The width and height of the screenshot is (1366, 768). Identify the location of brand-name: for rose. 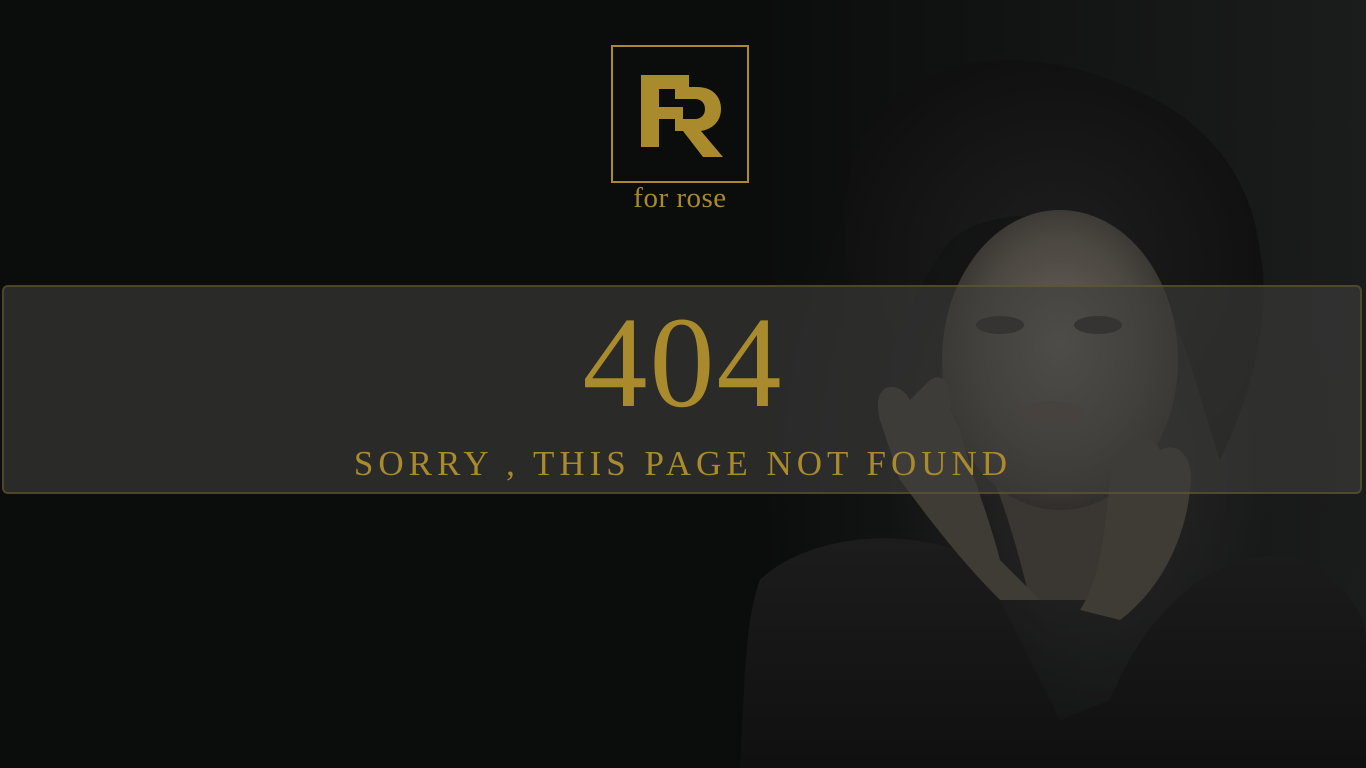
(680, 198).